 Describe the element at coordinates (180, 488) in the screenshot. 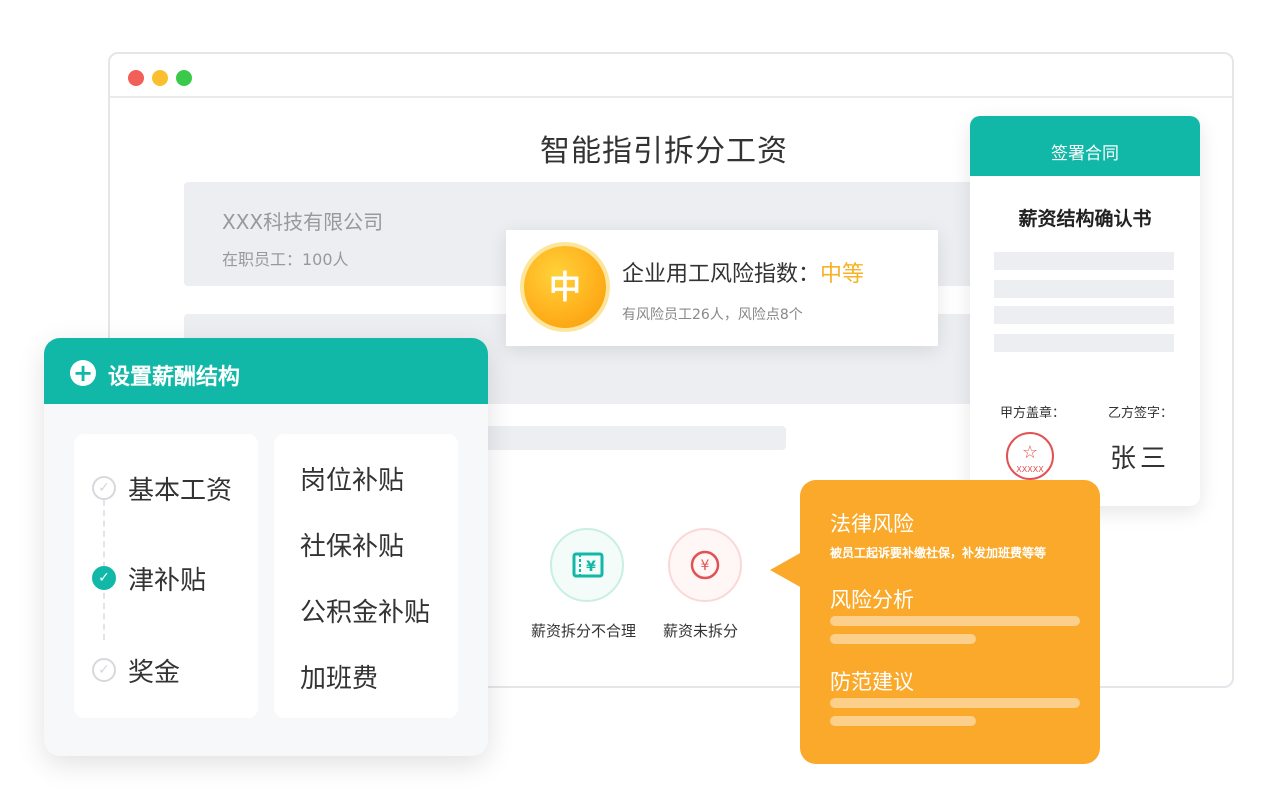

I see `salary-item-label: 基本工资` at that location.